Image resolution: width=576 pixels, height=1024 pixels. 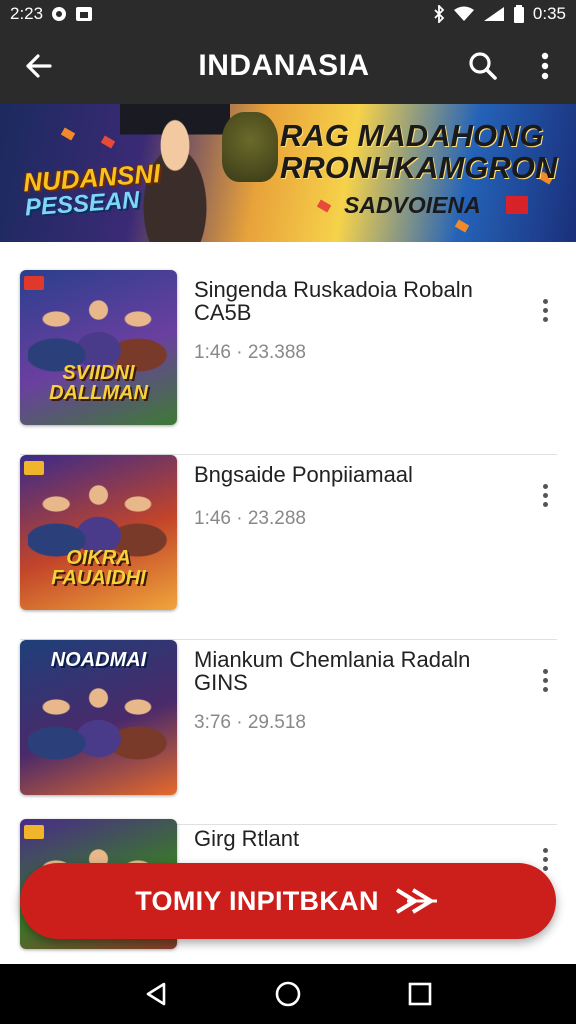 What do you see at coordinates (355, 838) in the screenshot?
I see `item-text: Girg Rtlant` at bounding box center [355, 838].